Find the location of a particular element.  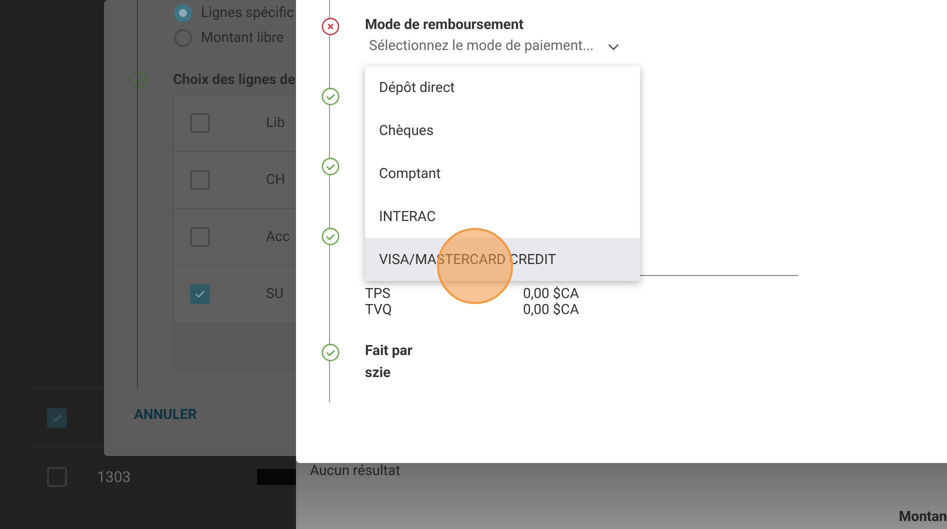

menu-item: Comptant is located at coordinates (502, 173).